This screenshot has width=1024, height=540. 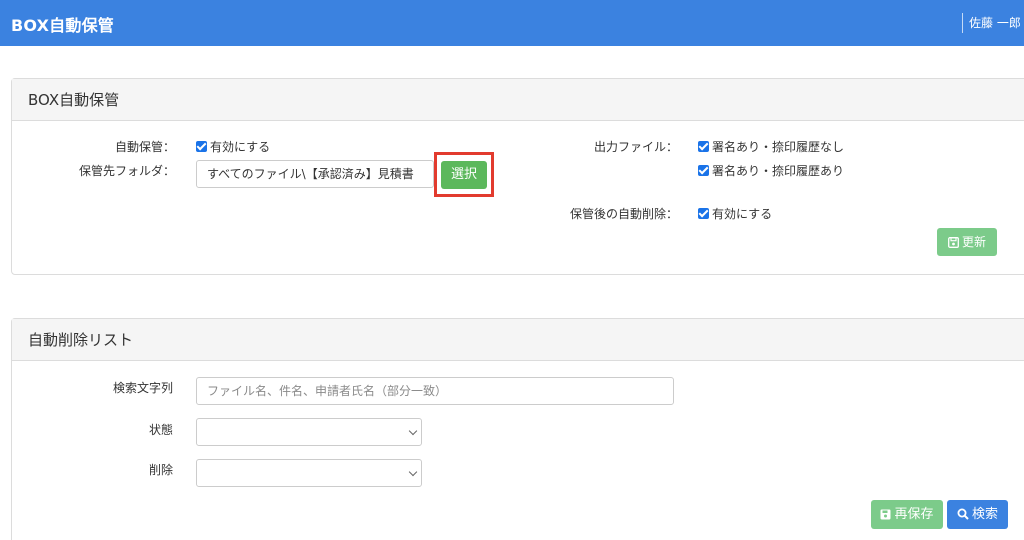 I want to click on app-title: BOX自動保管, so click(x=62, y=25).